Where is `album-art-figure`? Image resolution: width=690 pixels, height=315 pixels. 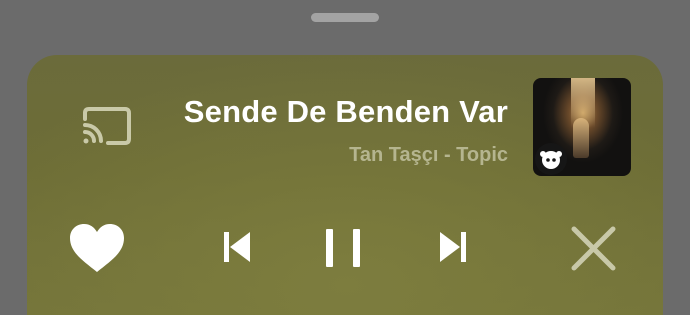 album-art-figure is located at coordinates (581, 138).